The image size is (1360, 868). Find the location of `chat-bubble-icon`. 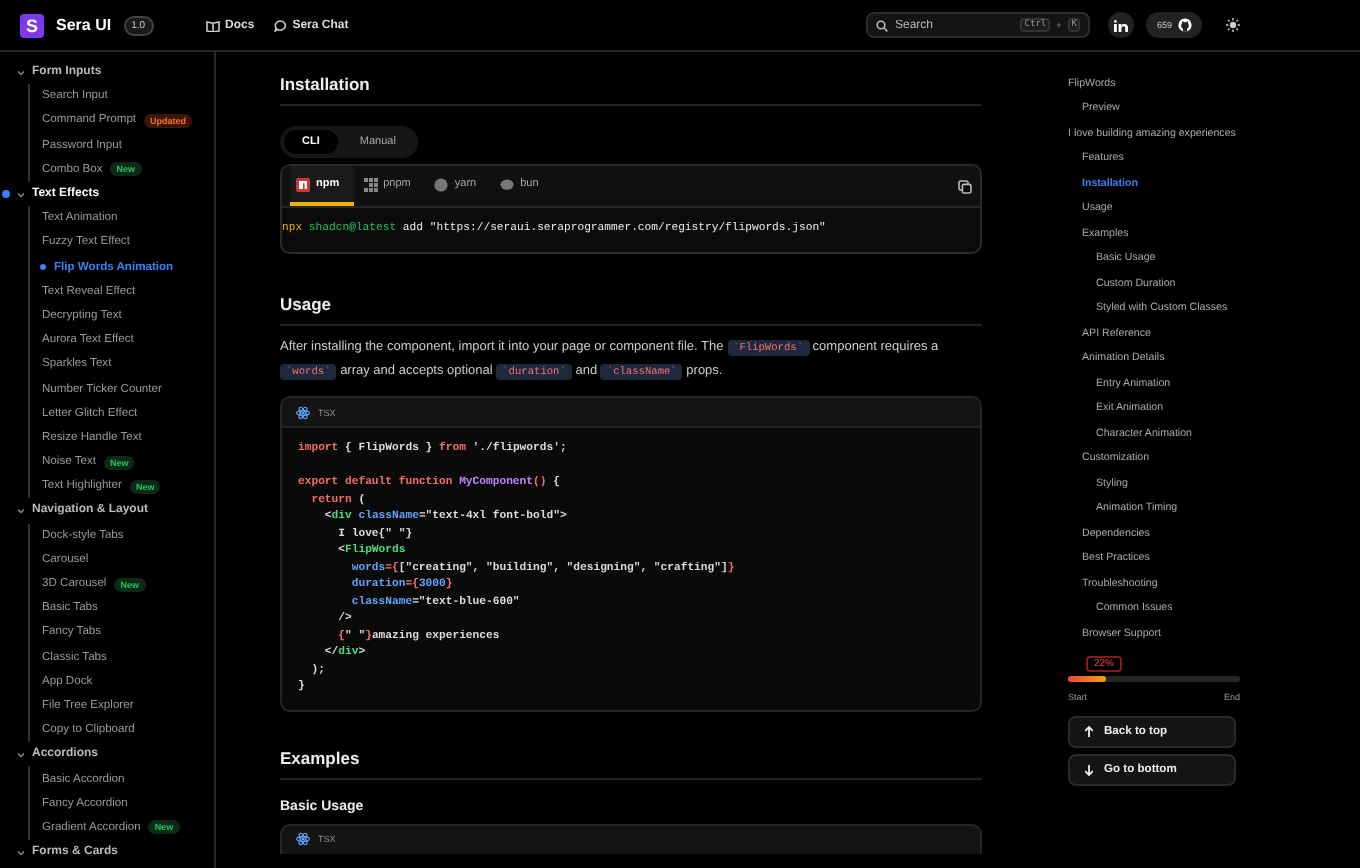

chat-bubble-icon is located at coordinates (280, 25).